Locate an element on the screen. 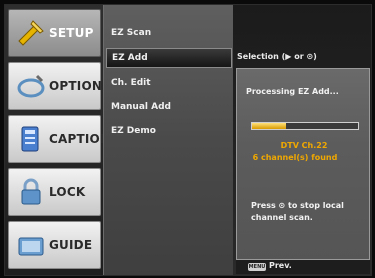 Image resolution: width=375 pixels, height=278 pixels. menu-item-ez-add: EZ Add is located at coordinates (169, 58).